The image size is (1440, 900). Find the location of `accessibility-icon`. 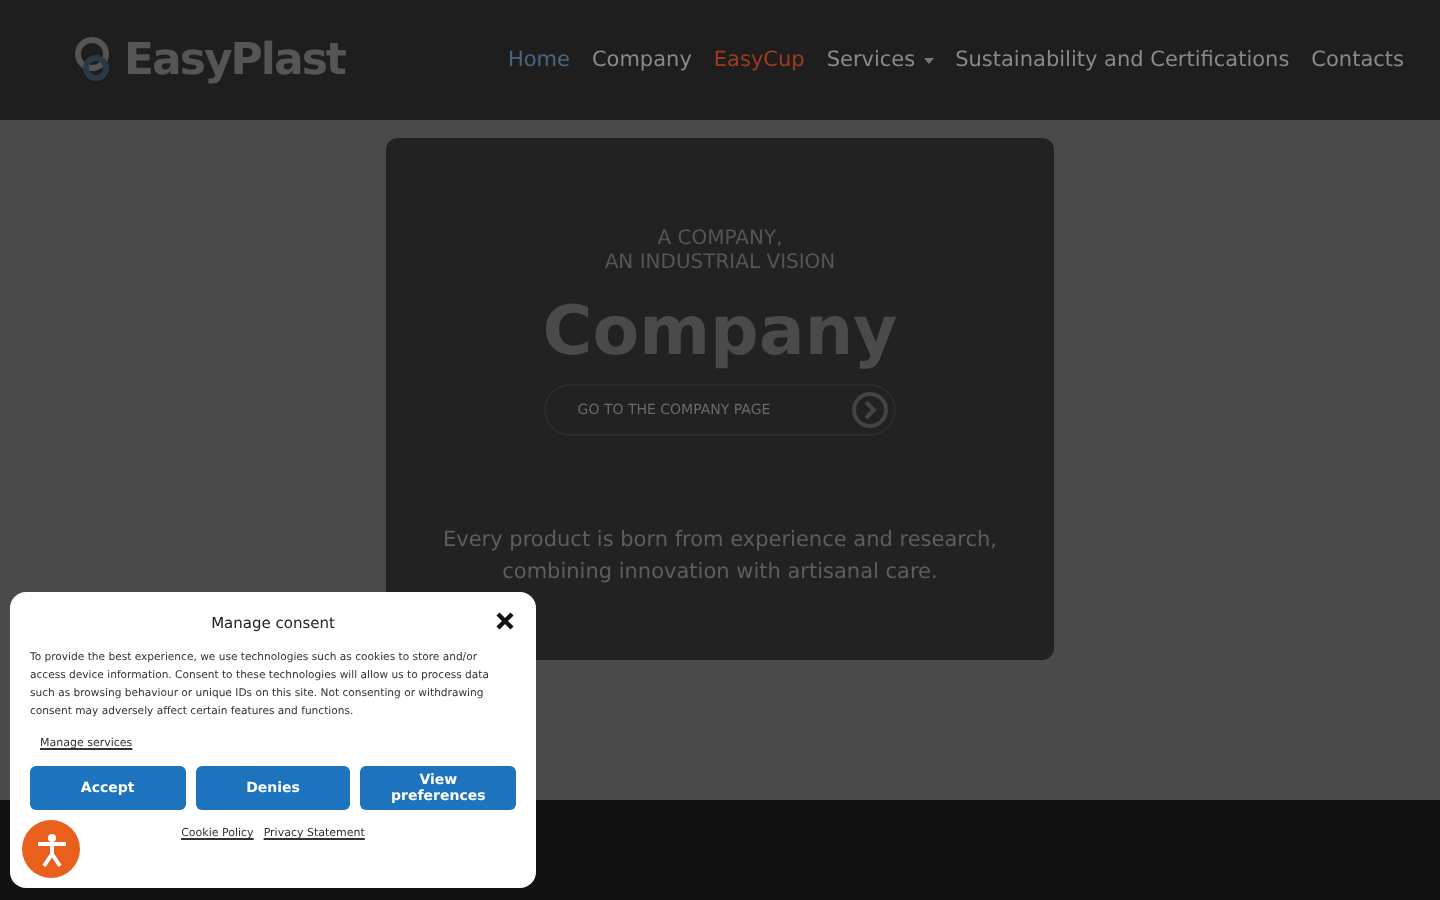

accessibility-icon is located at coordinates (51, 849).